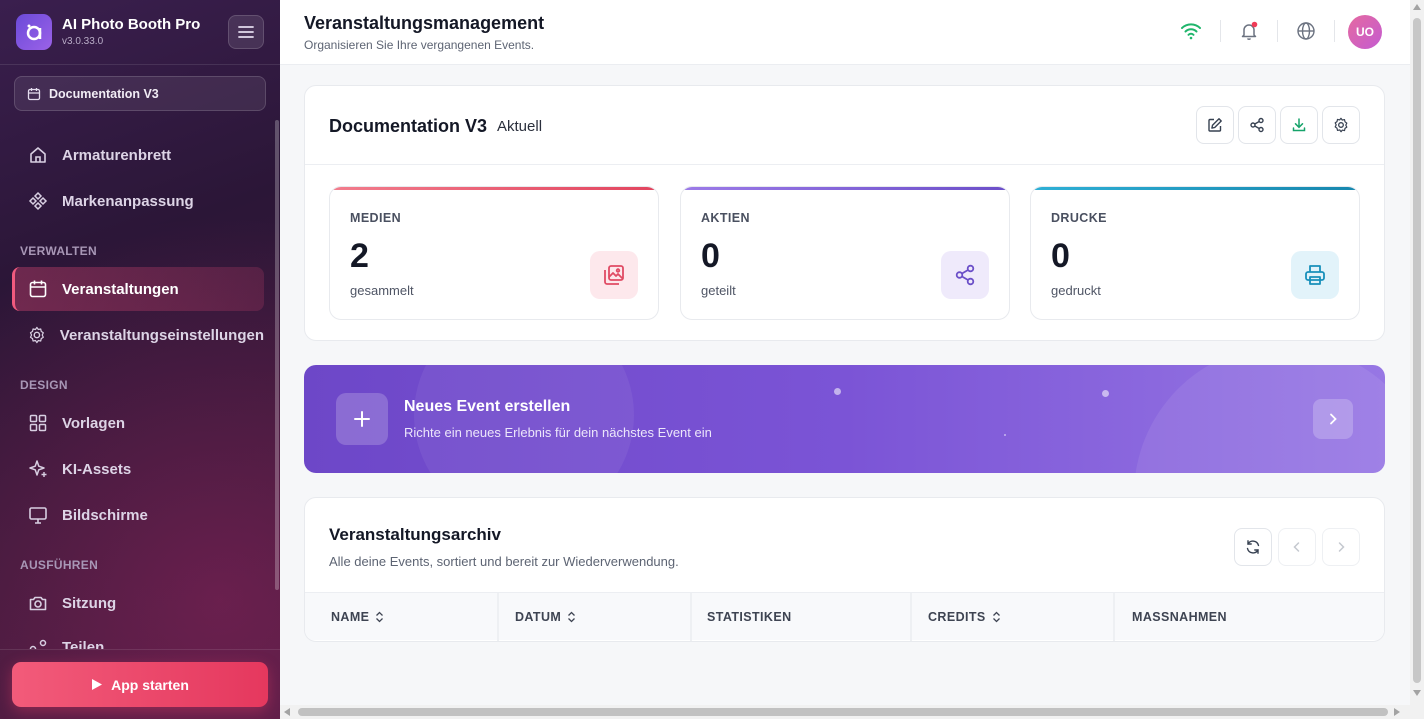 The height and width of the screenshot is (719, 1424). I want to click on menu-toggle-button, so click(246, 32).